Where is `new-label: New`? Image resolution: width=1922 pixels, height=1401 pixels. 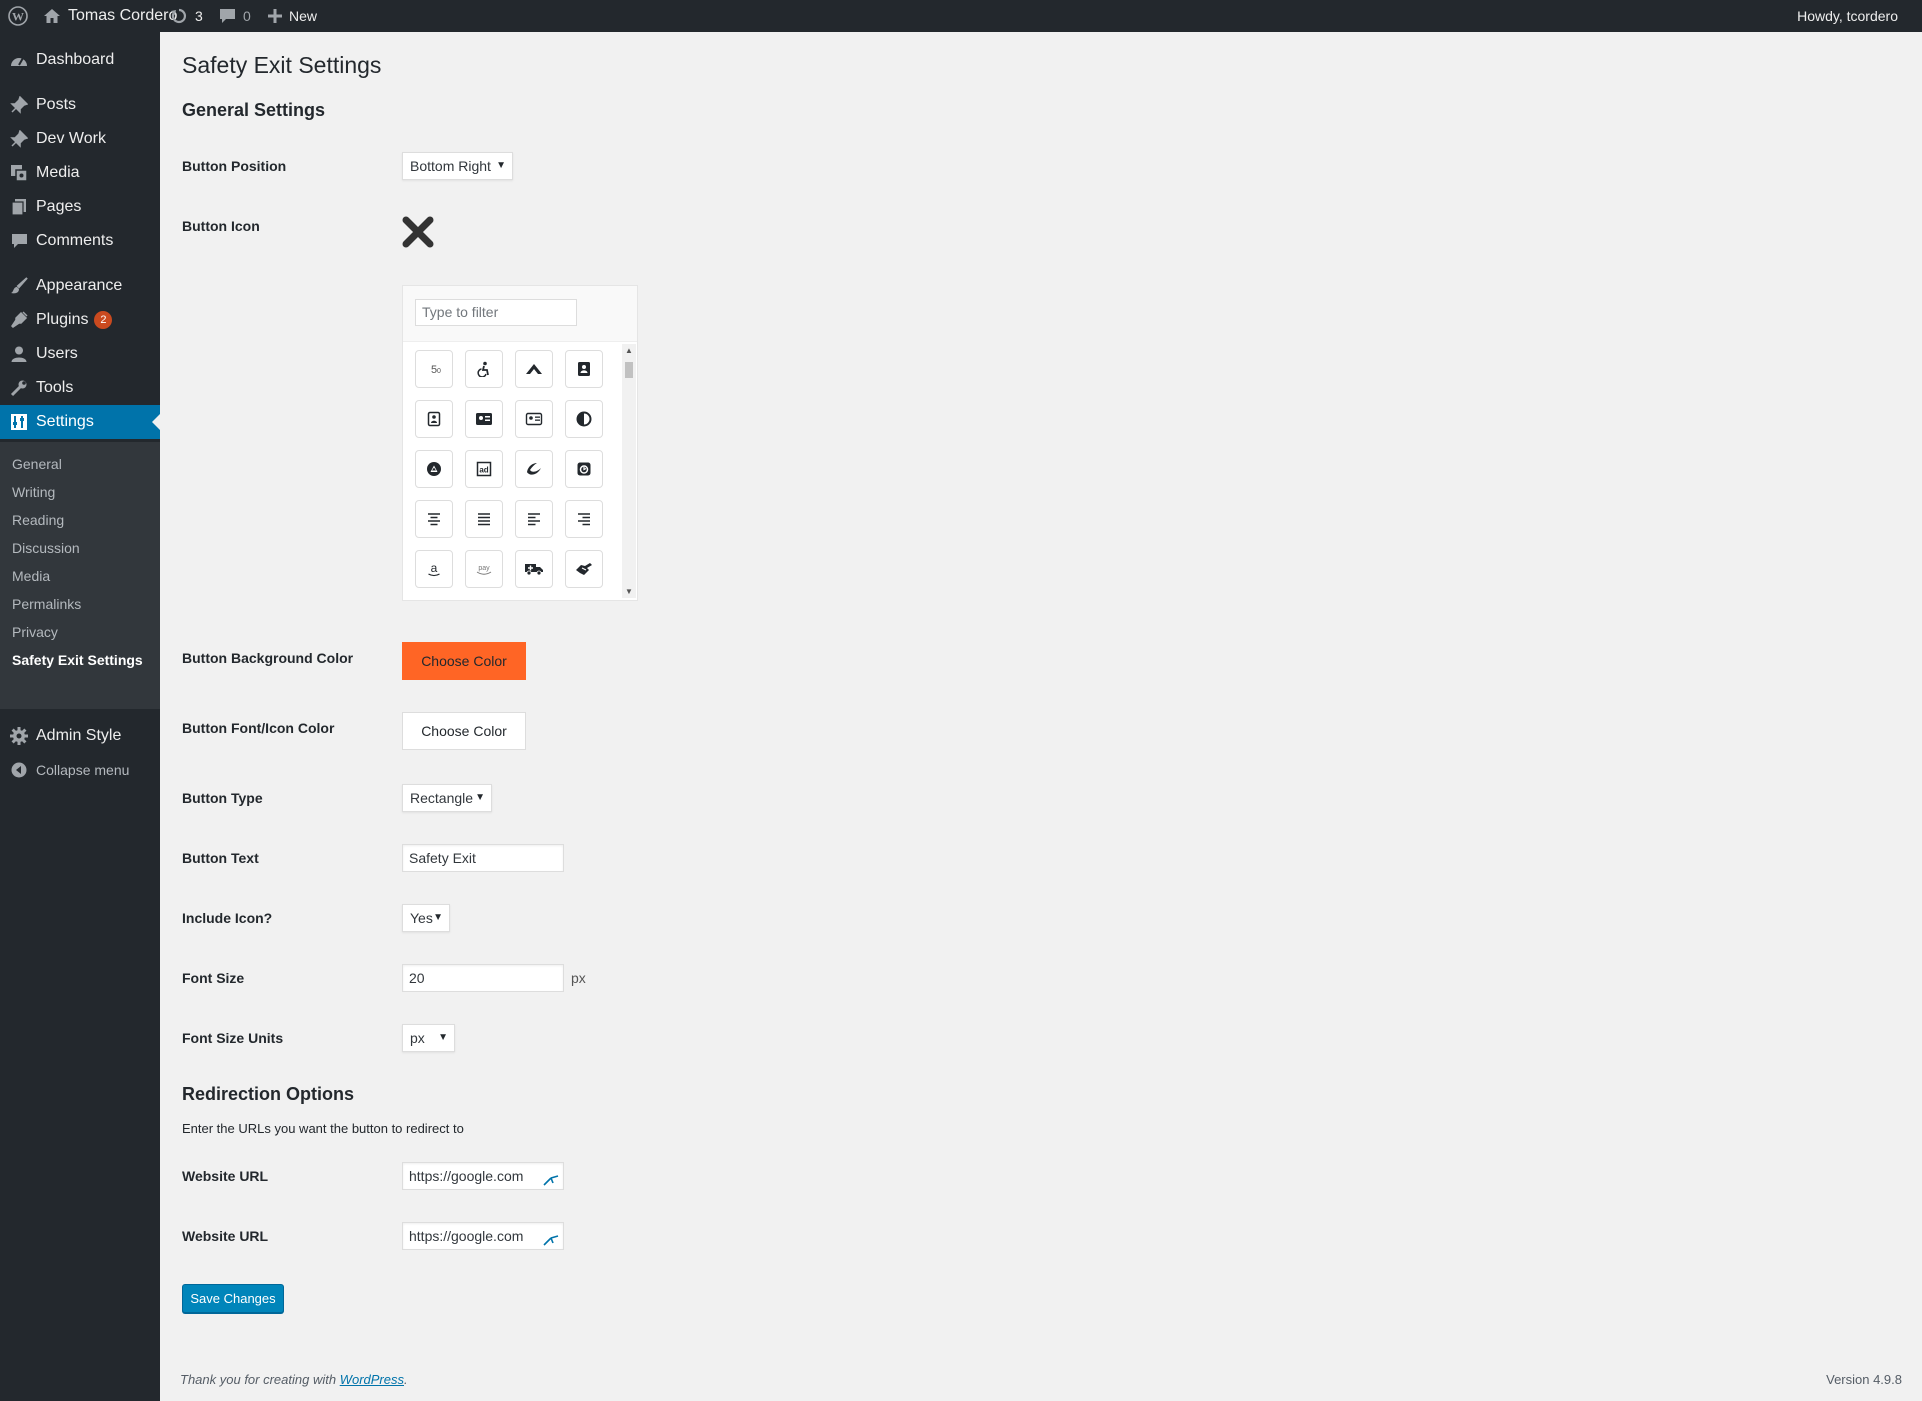 new-label: New is located at coordinates (303, 16).